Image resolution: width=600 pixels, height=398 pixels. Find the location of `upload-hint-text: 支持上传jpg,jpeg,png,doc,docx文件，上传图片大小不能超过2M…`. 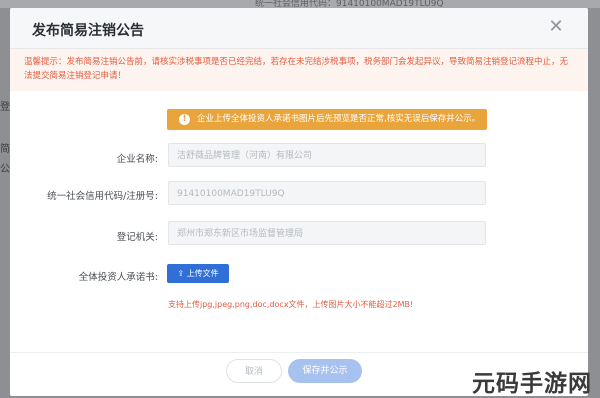

upload-hint-text: 支持上传jpg,jpeg,png,doc,docx文件，上传图片大小不能超过2M… is located at coordinates (291, 304).